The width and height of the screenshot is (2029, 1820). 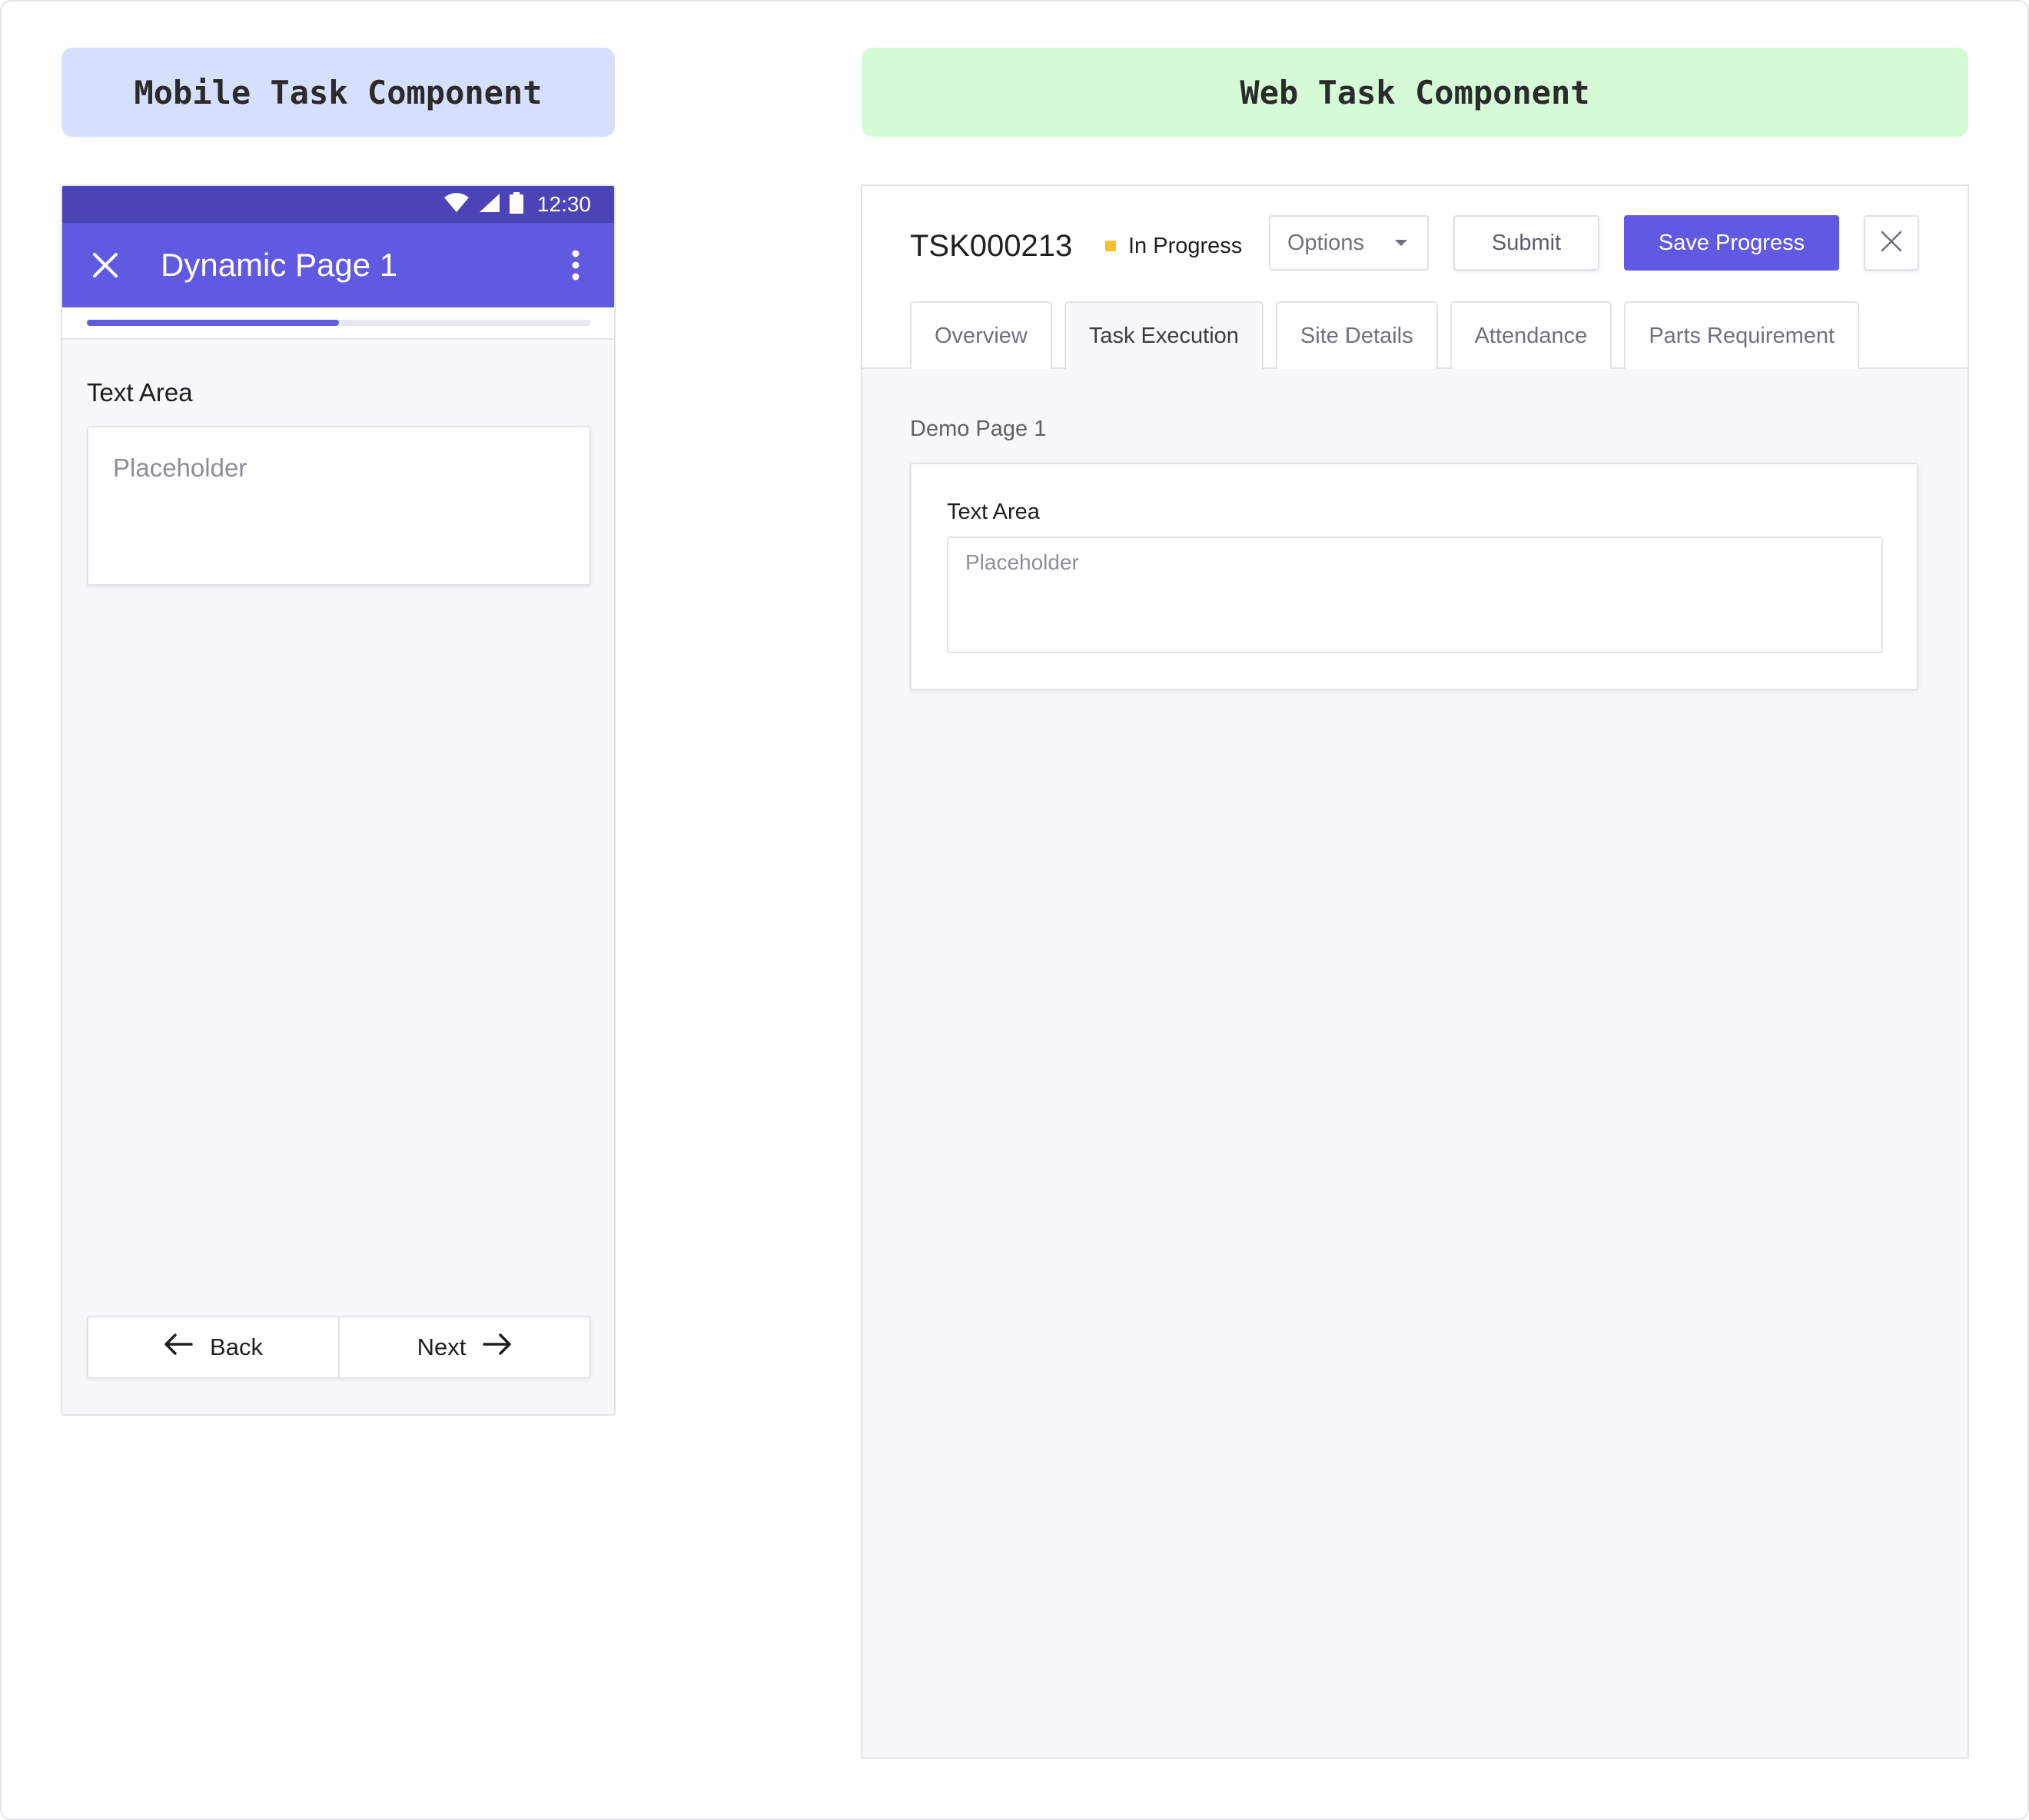 I want to click on tab-label: Attendance, so click(x=1531, y=335).